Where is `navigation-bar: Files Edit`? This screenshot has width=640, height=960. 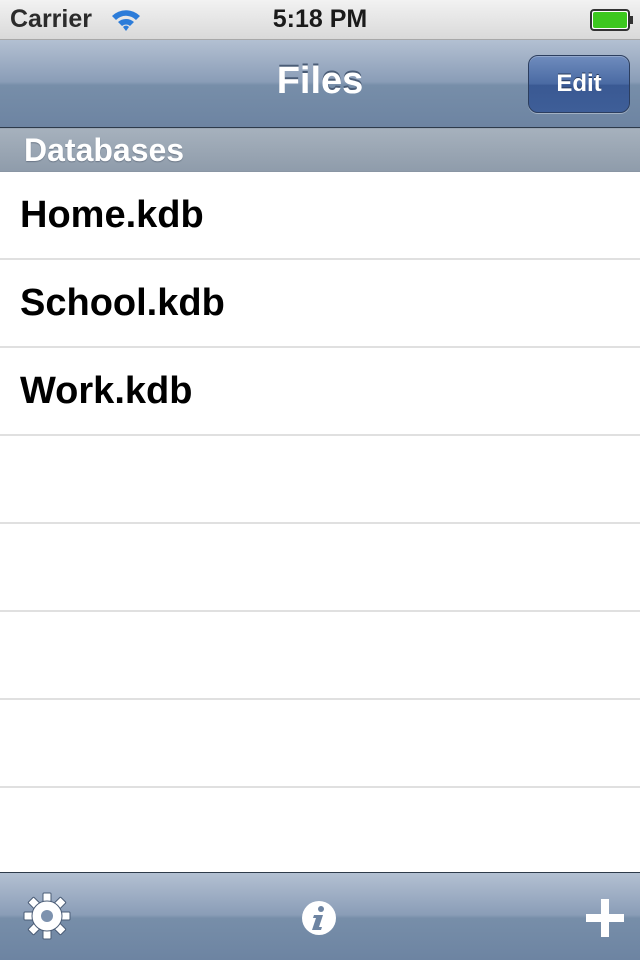 navigation-bar: Files Edit is located at coordinates (320, 84).